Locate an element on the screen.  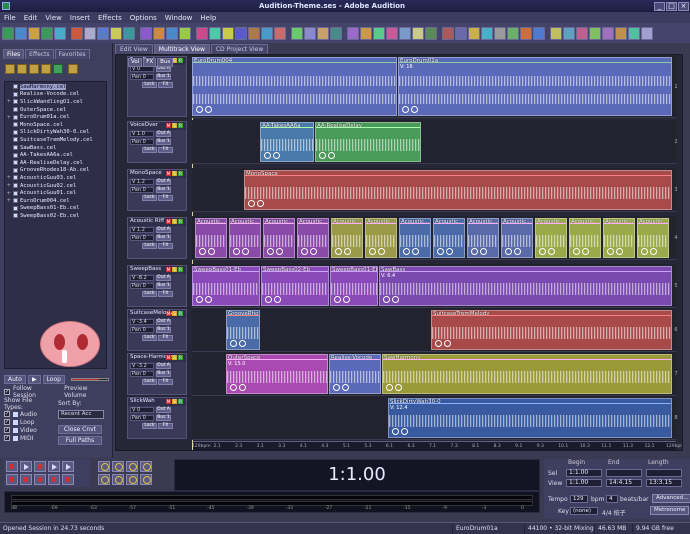
tab-edit-view: Edit View is located at coordinates (134, 49).